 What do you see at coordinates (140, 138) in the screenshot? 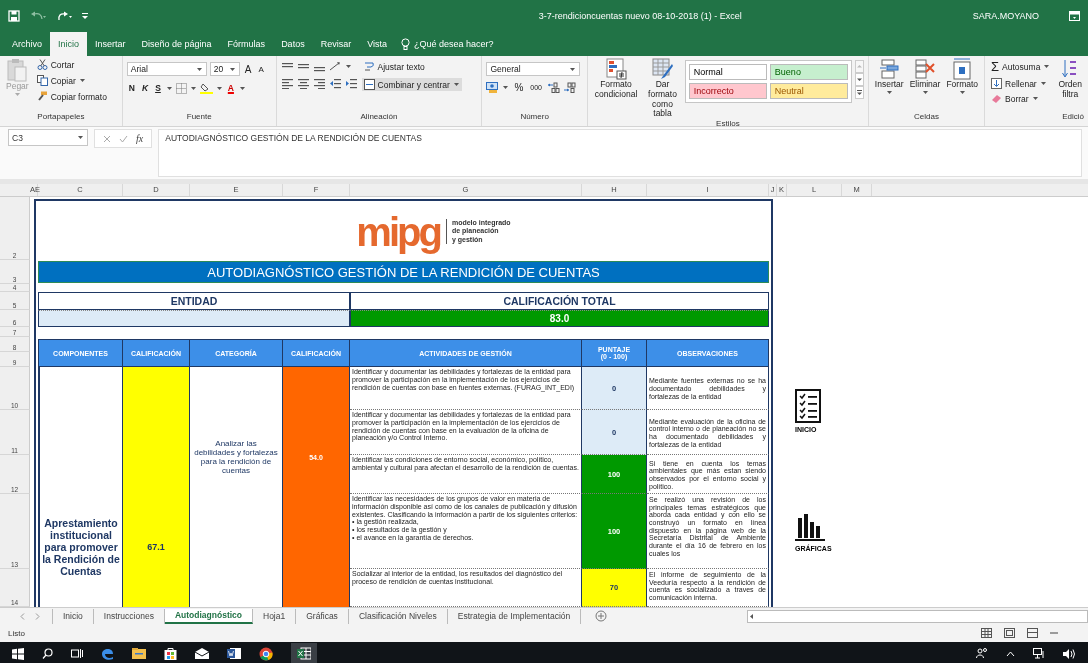
I see `insert-function-button: fx` at bounding box center [140, 138].